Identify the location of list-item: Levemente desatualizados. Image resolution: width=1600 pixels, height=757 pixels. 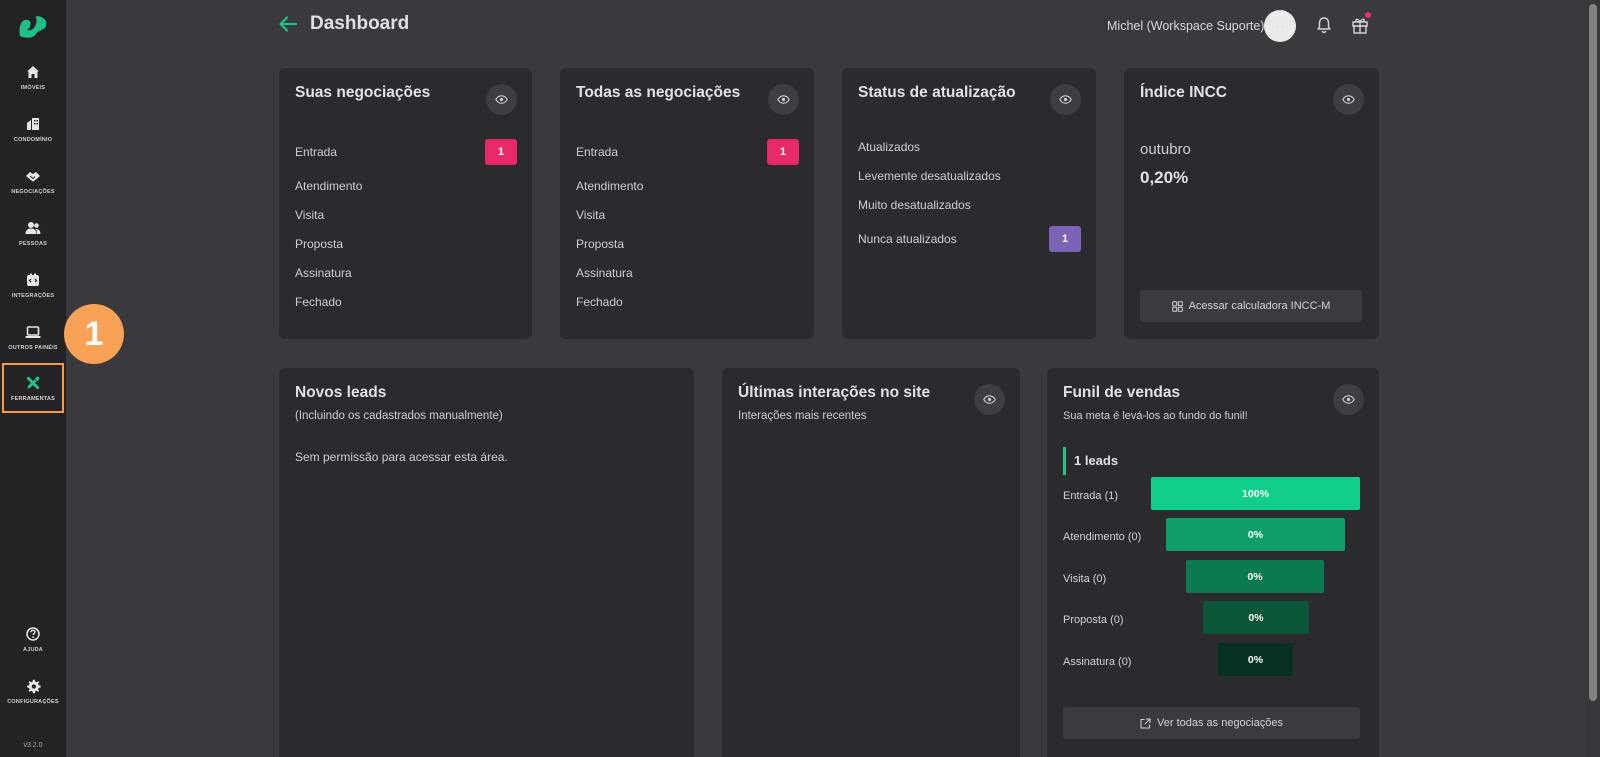
(929, 176).